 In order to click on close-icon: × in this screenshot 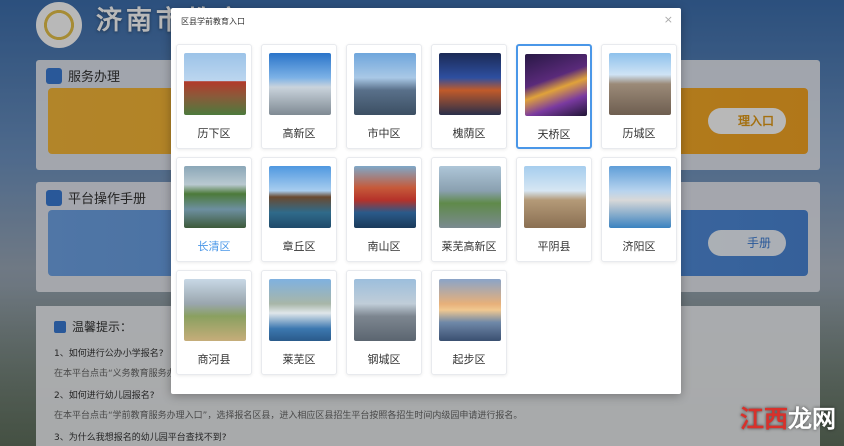, I will do `click(668, 19)`.